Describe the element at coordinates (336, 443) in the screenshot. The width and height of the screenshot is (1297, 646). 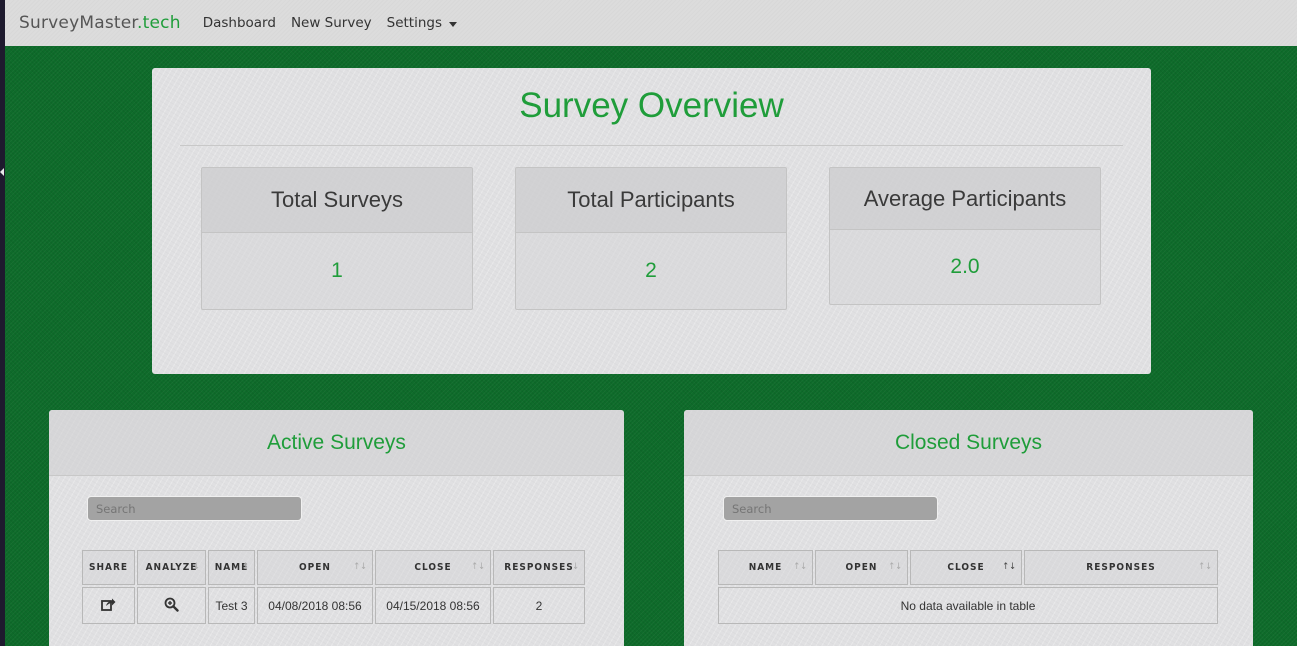
I see `active-surveys-title: Active Surveys` at that location.